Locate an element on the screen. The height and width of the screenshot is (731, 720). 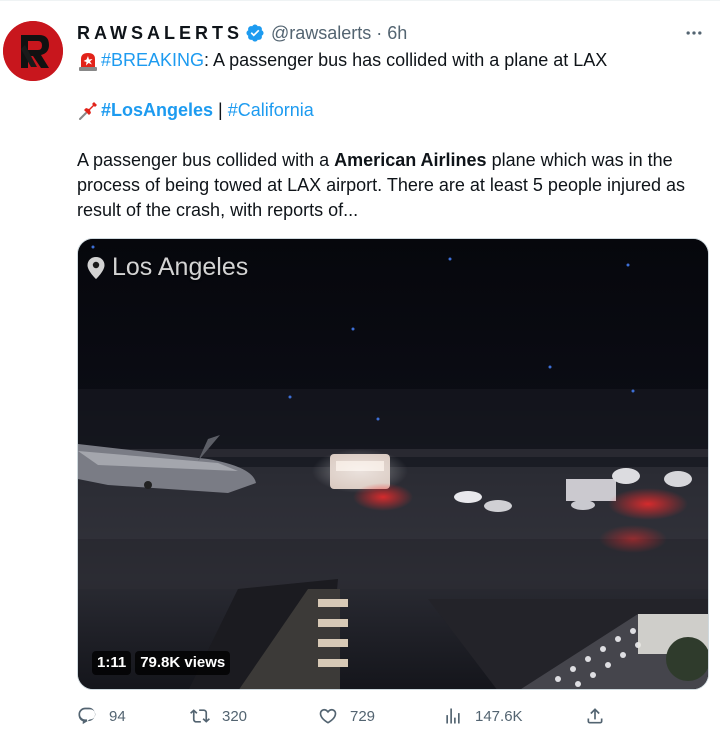
tweet-line-hashtags: #LosAngeles | #California is located at coordinates (393, 110).